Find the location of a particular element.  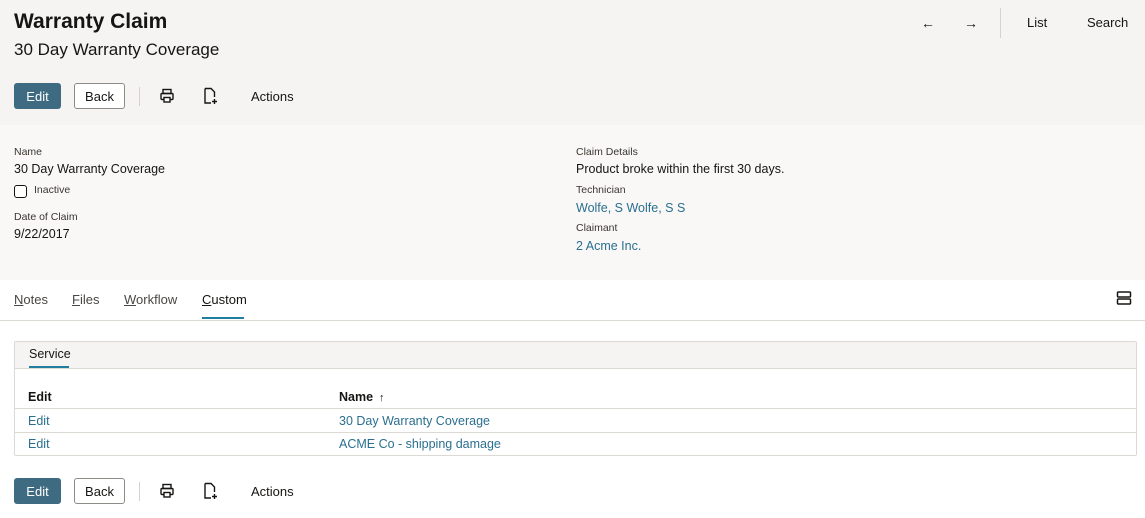

technician-label: Technician is located at coordinates (601, 190).